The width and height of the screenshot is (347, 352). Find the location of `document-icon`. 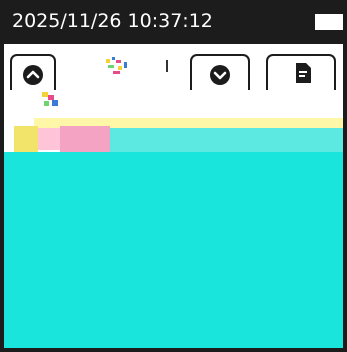

document-icon is located at coordinates (304, 75).